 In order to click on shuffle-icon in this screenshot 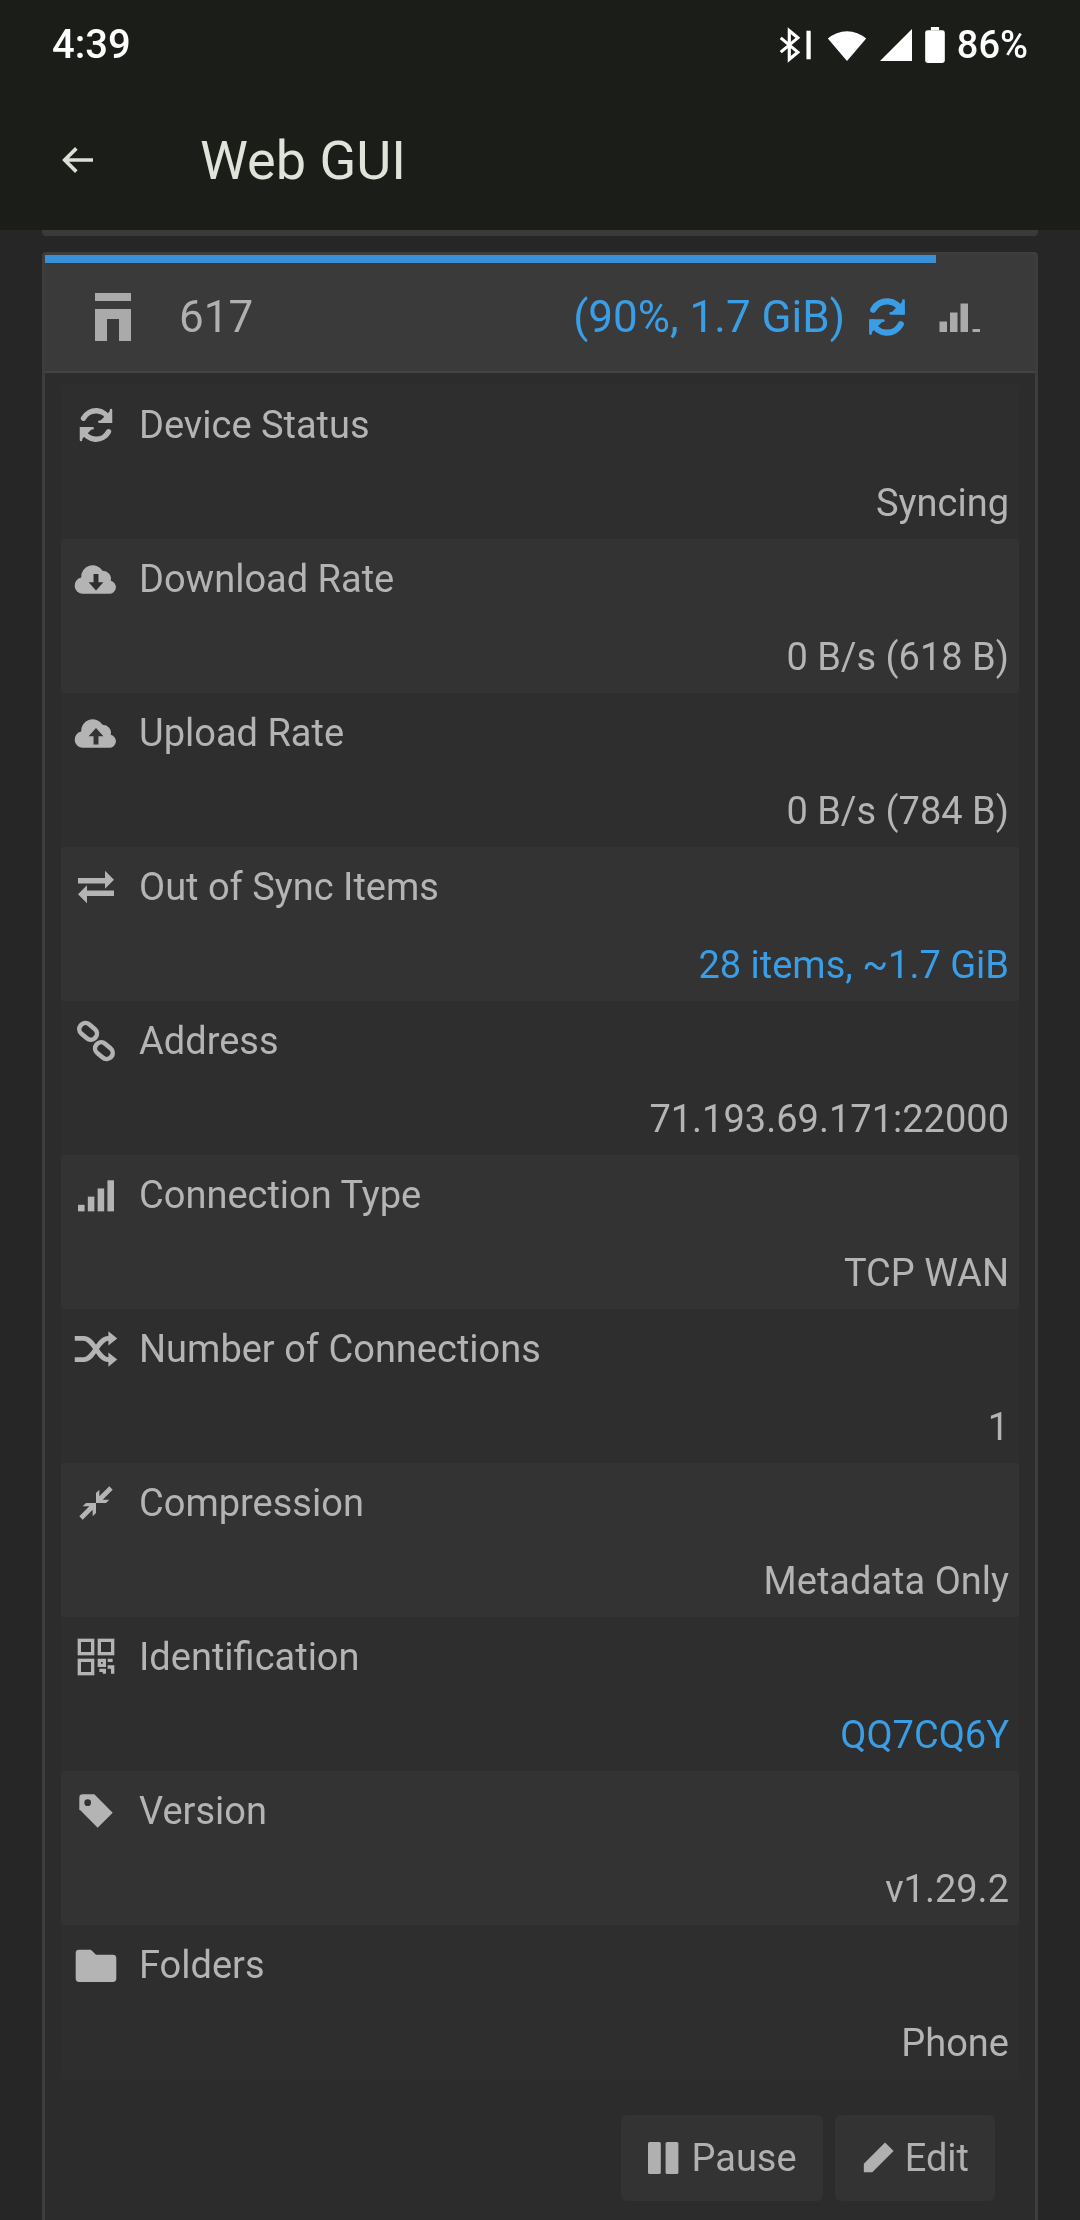, I will do `click(96, 1349)`.